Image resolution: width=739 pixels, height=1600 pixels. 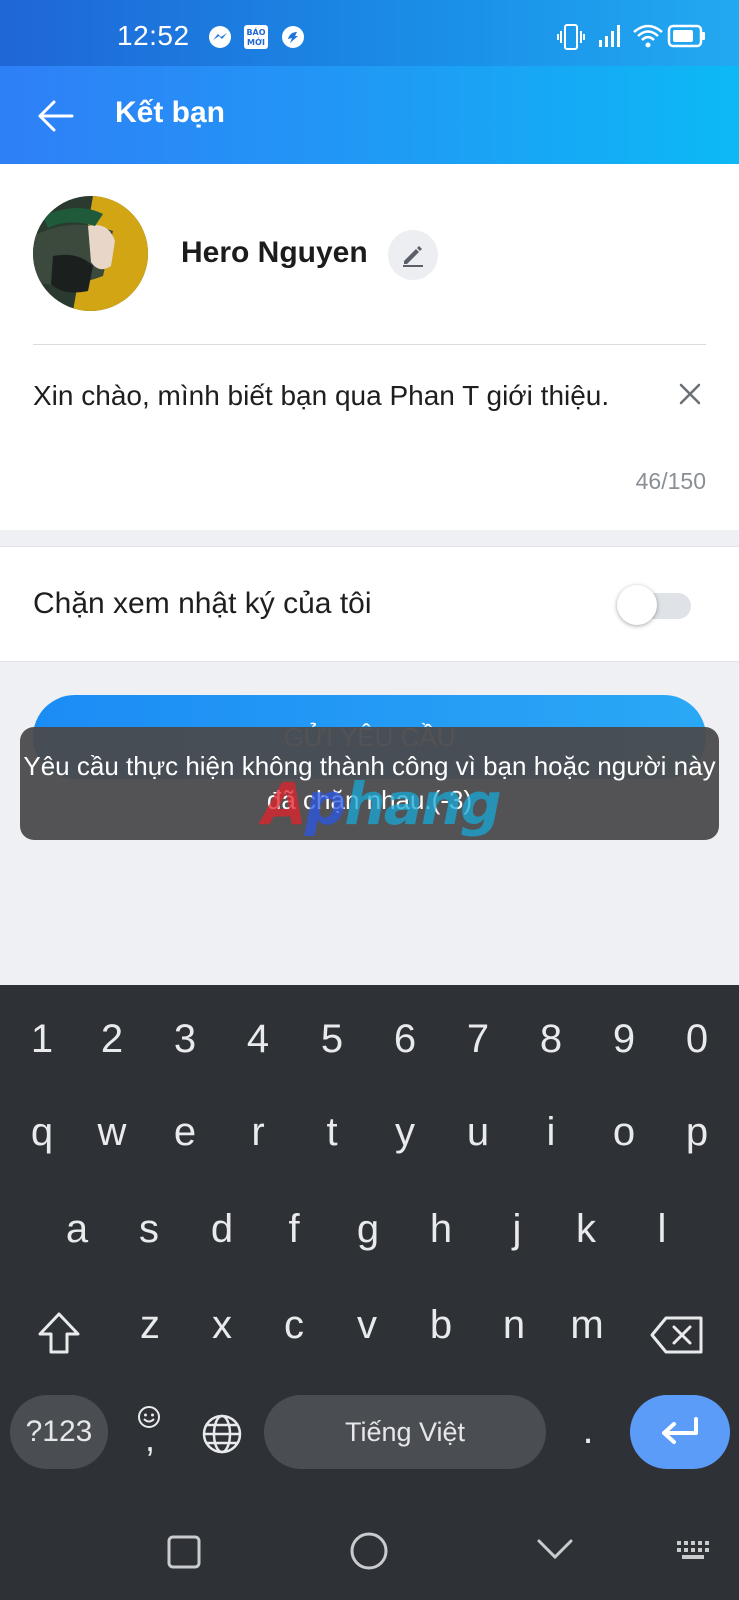 I want to click on messenger-icon, so click(x=220, y=37).